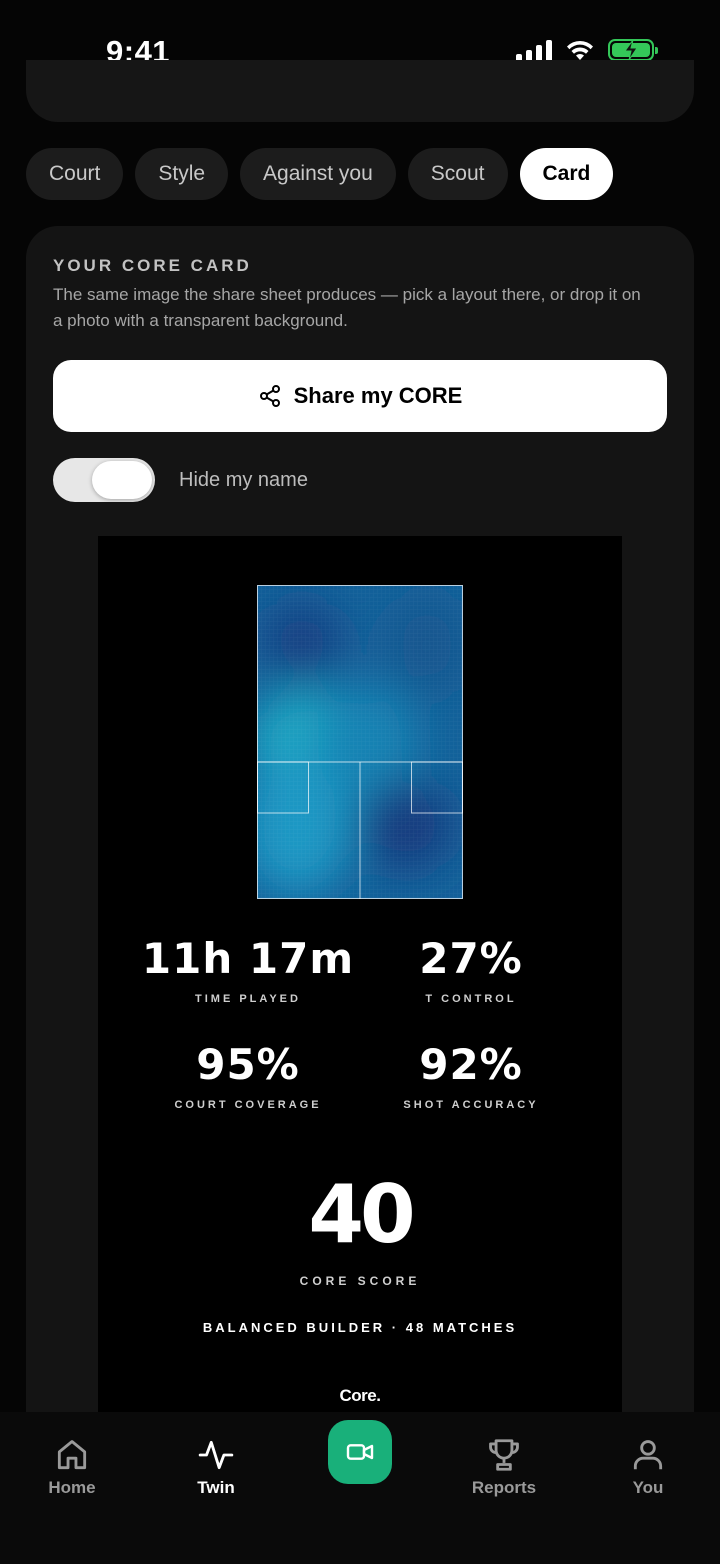 The width and height of the screenshot is (720, 1564). I want to click on nav-reports: Reports, so click(504, 1467).